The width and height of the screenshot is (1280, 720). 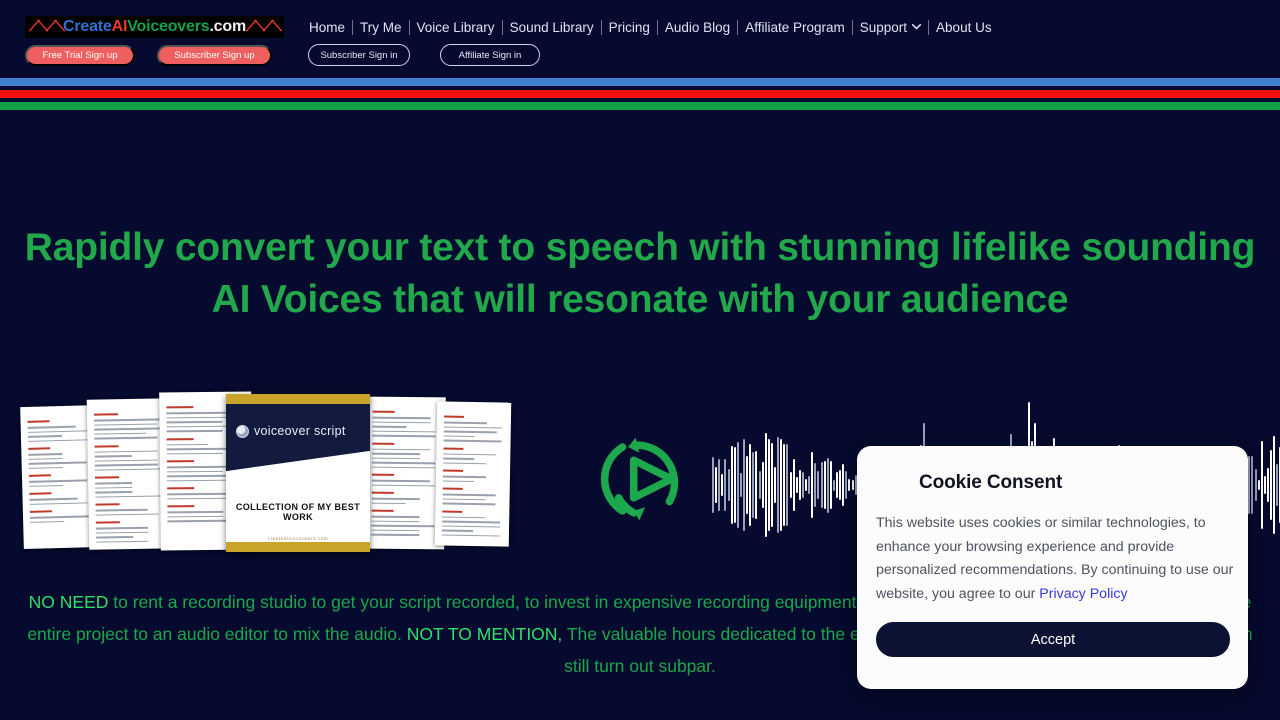 I want to click on nav-link-about-us: About Us, so click(x=964, y=27).